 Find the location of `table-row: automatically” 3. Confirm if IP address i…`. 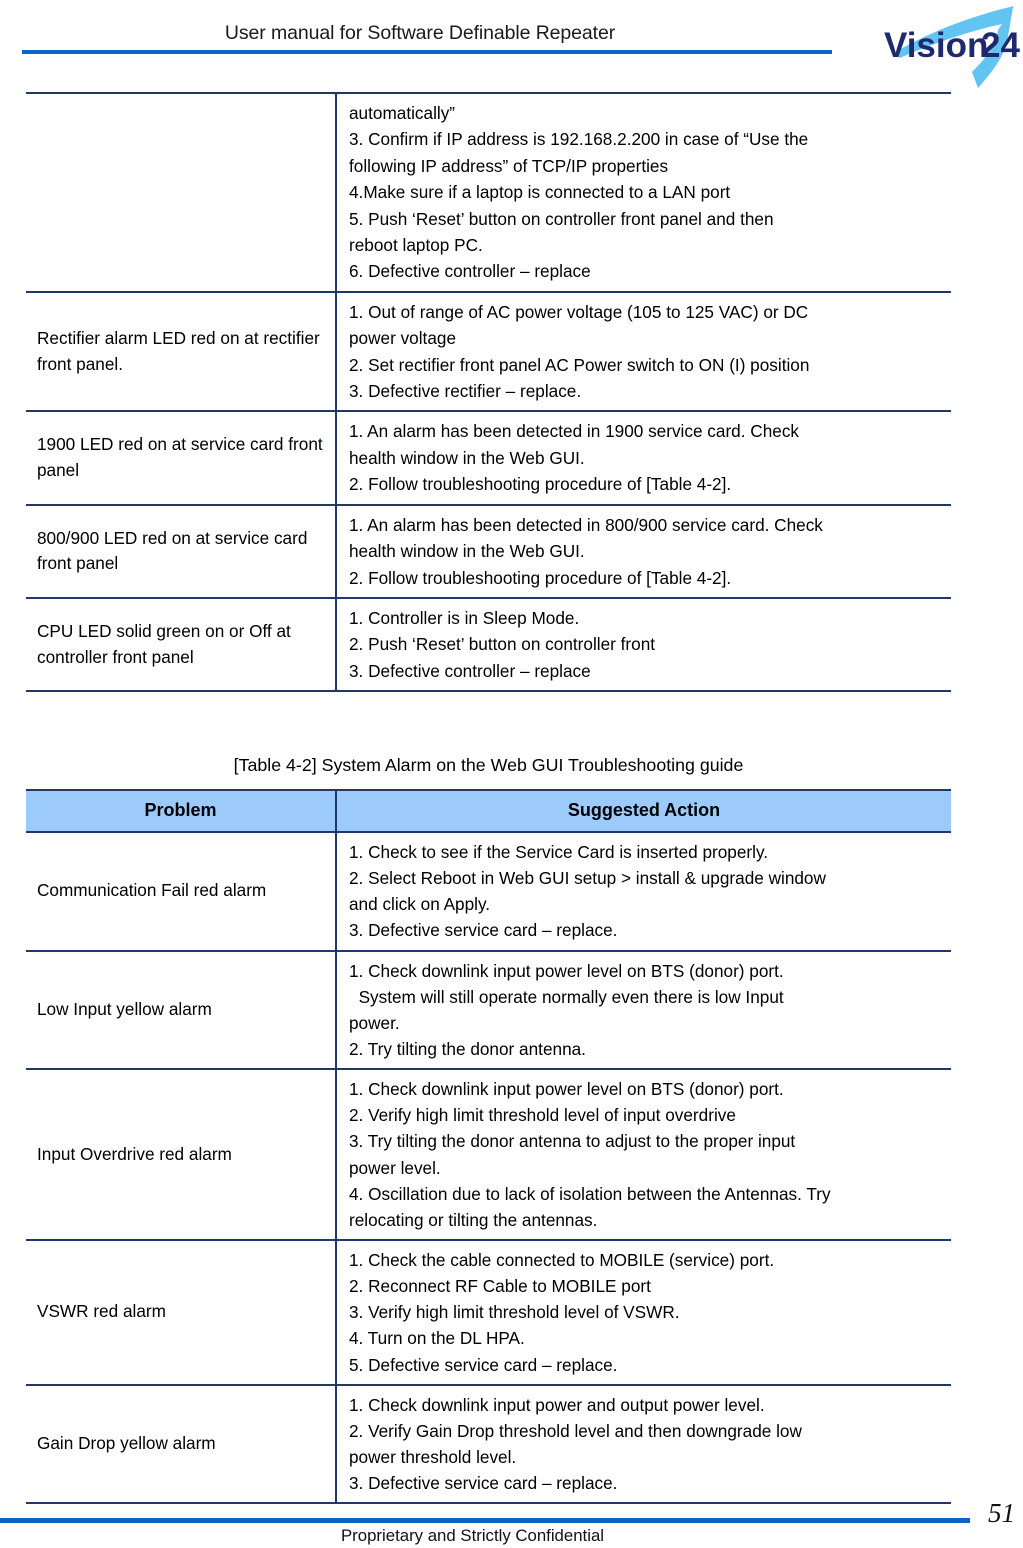

table-row: automatically” 3. Confirm if IP address i… is located at coordinates (488, 192).